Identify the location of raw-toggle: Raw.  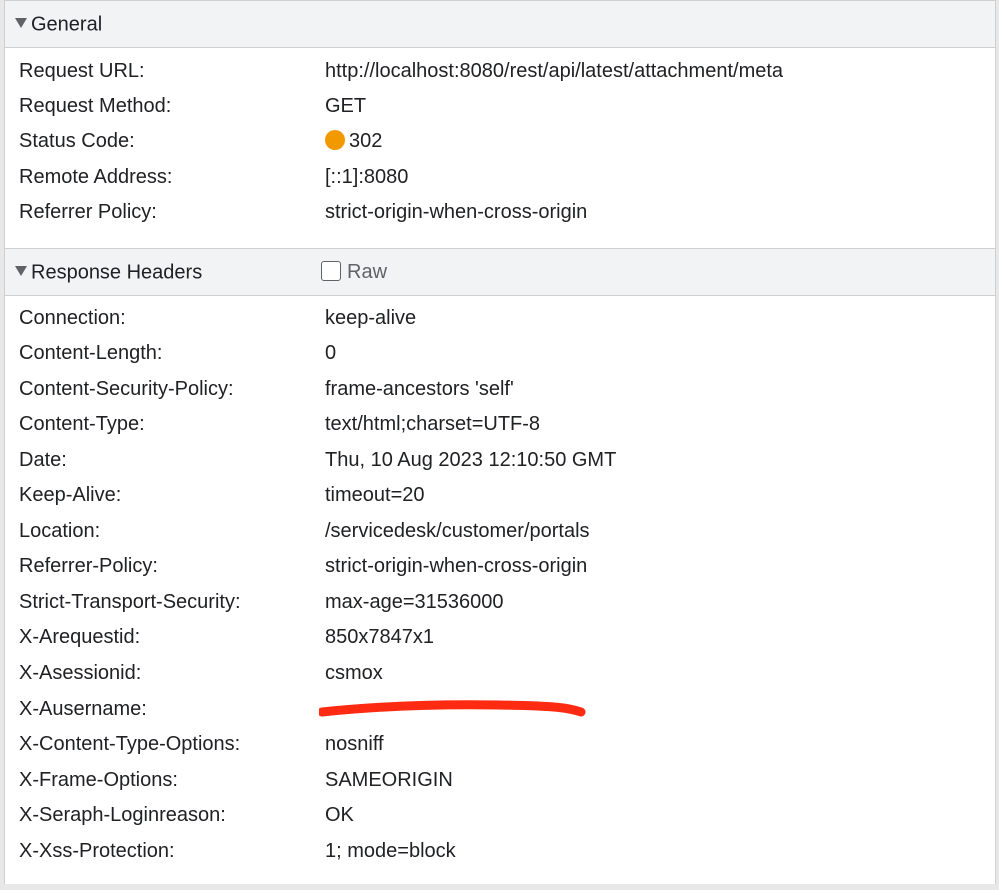
(354, 272).